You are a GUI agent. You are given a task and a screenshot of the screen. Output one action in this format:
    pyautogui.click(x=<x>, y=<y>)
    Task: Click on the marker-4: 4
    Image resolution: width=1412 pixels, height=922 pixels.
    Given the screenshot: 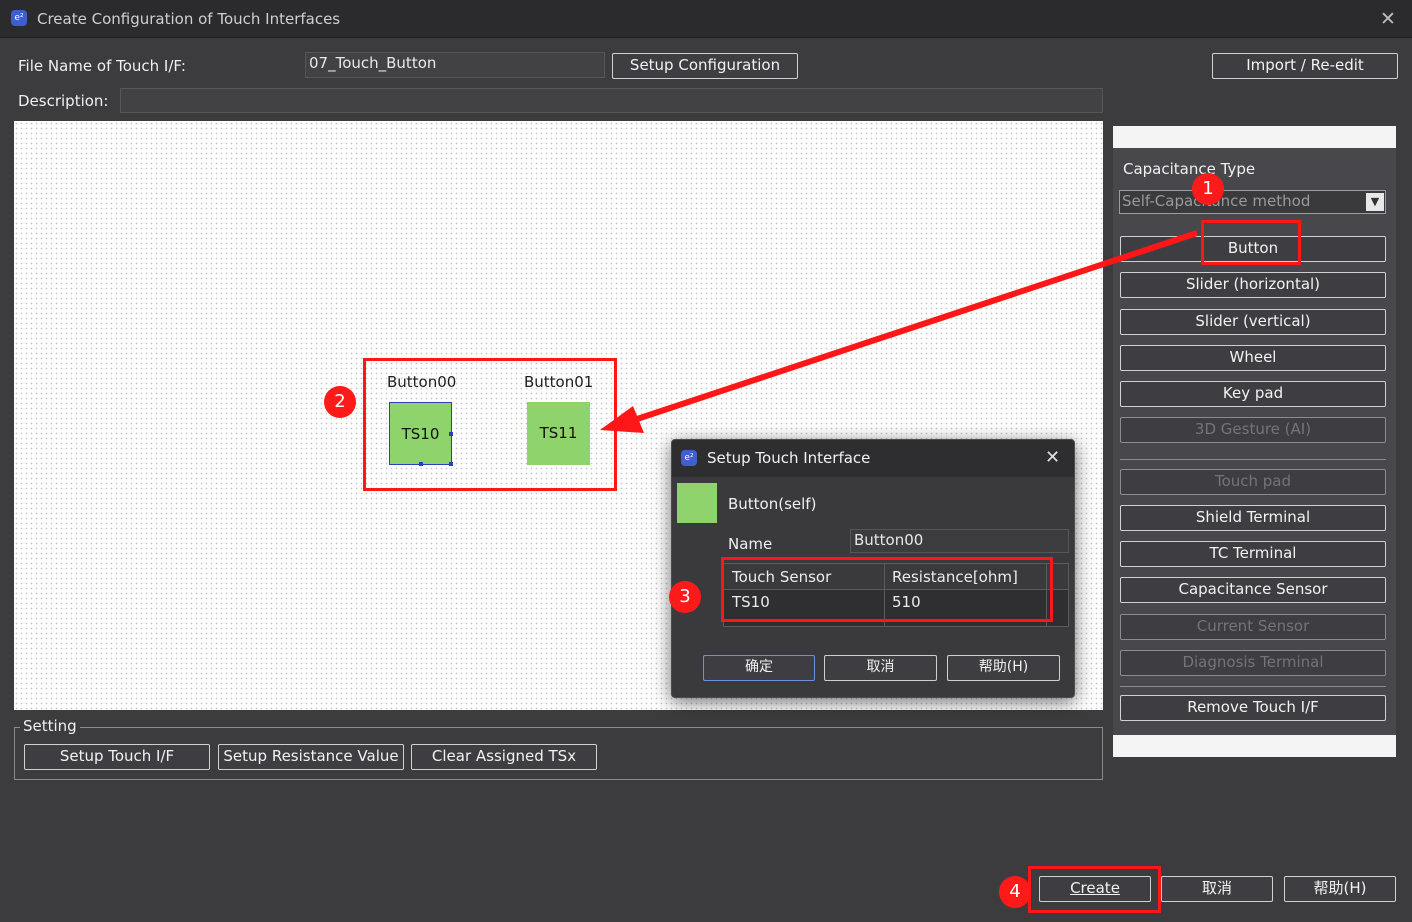 What is the action you would take?
    pyautogui.click(x=1015, y=892)
    